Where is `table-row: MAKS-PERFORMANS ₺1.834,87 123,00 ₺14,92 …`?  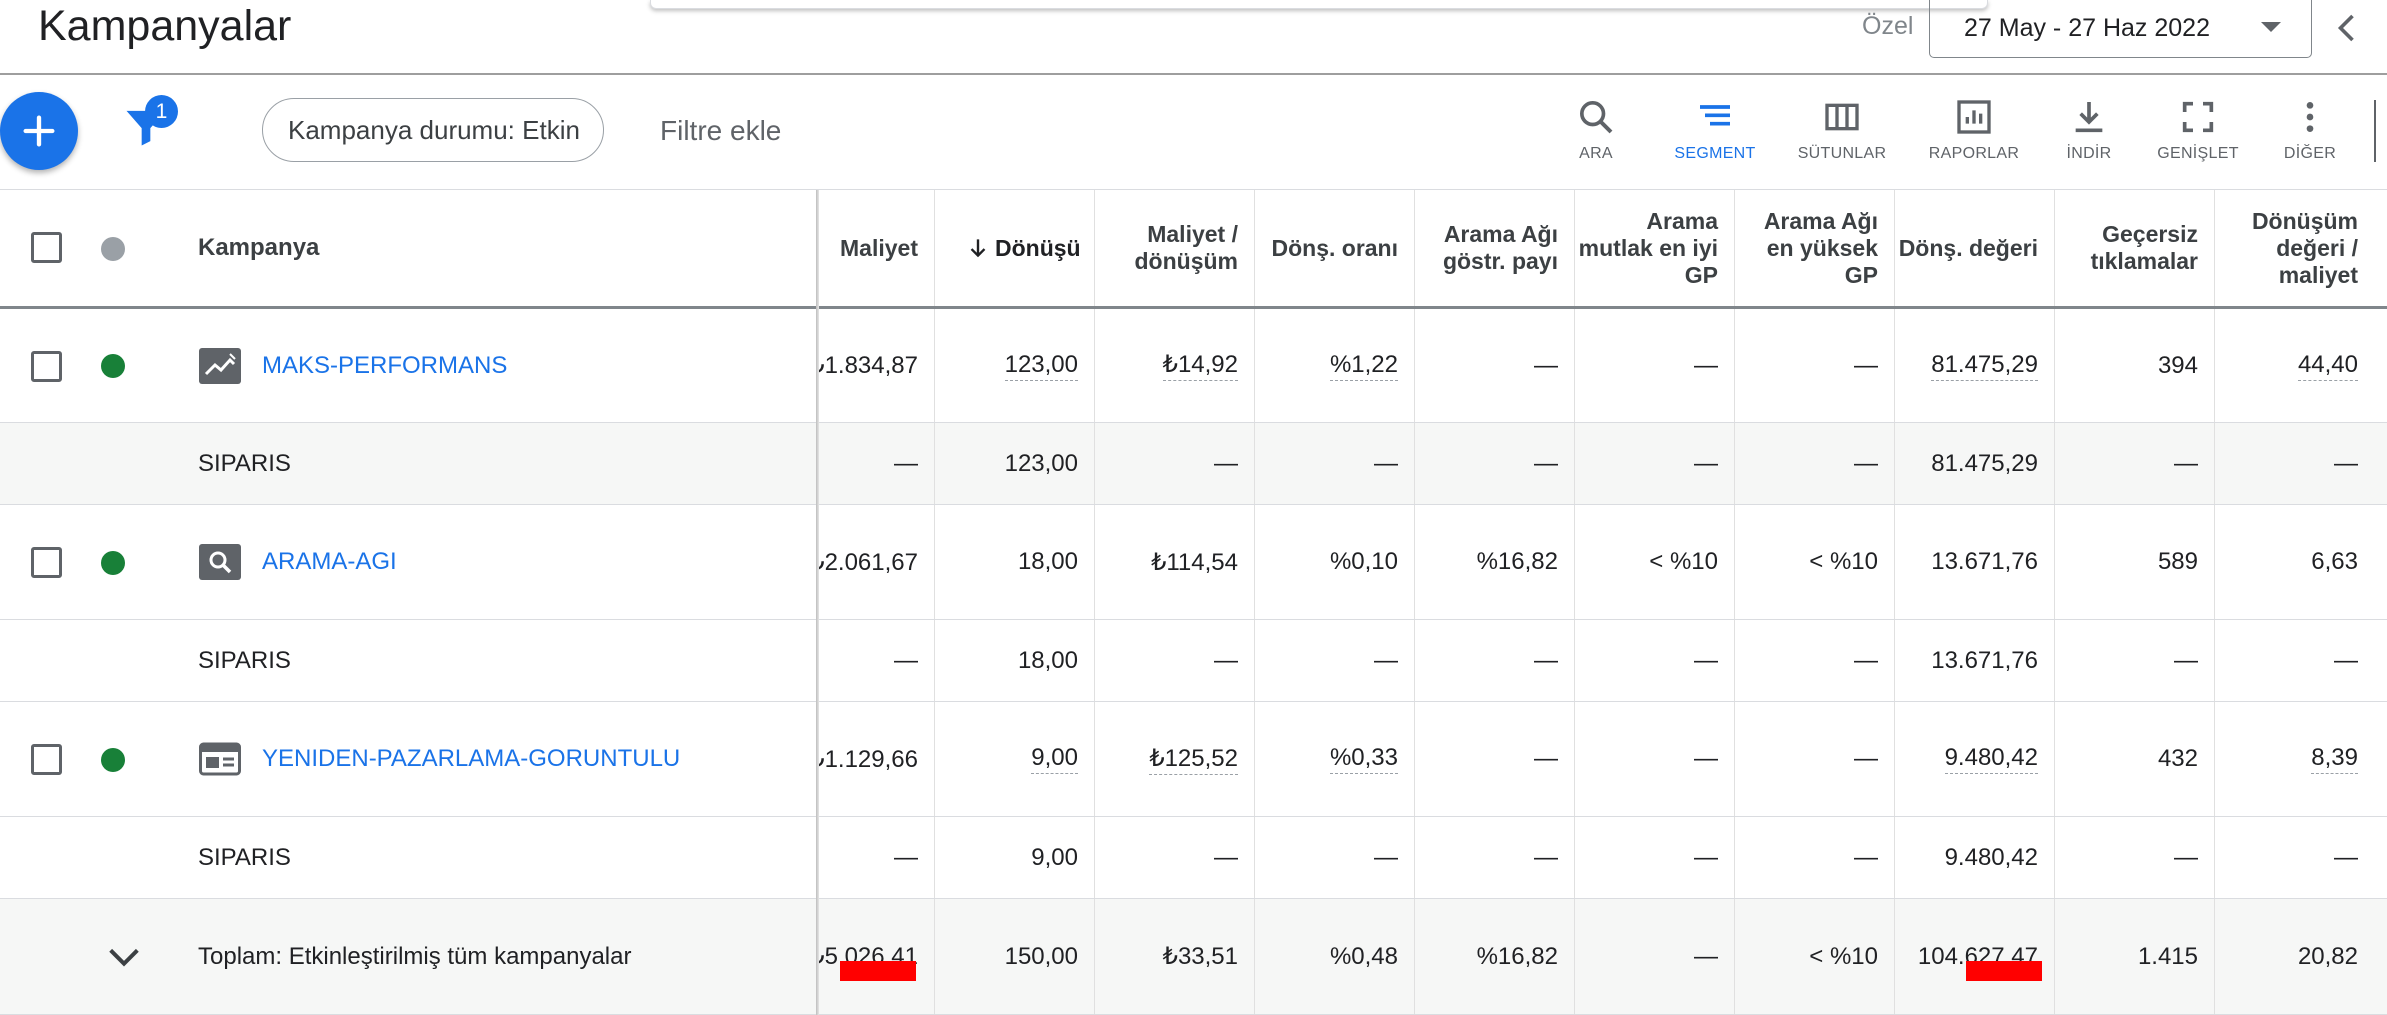
table-row: MAKS-PERFORMANS ₺1.834,87 123,00 ₺14,92 … is located at coordinates (1193, 366).